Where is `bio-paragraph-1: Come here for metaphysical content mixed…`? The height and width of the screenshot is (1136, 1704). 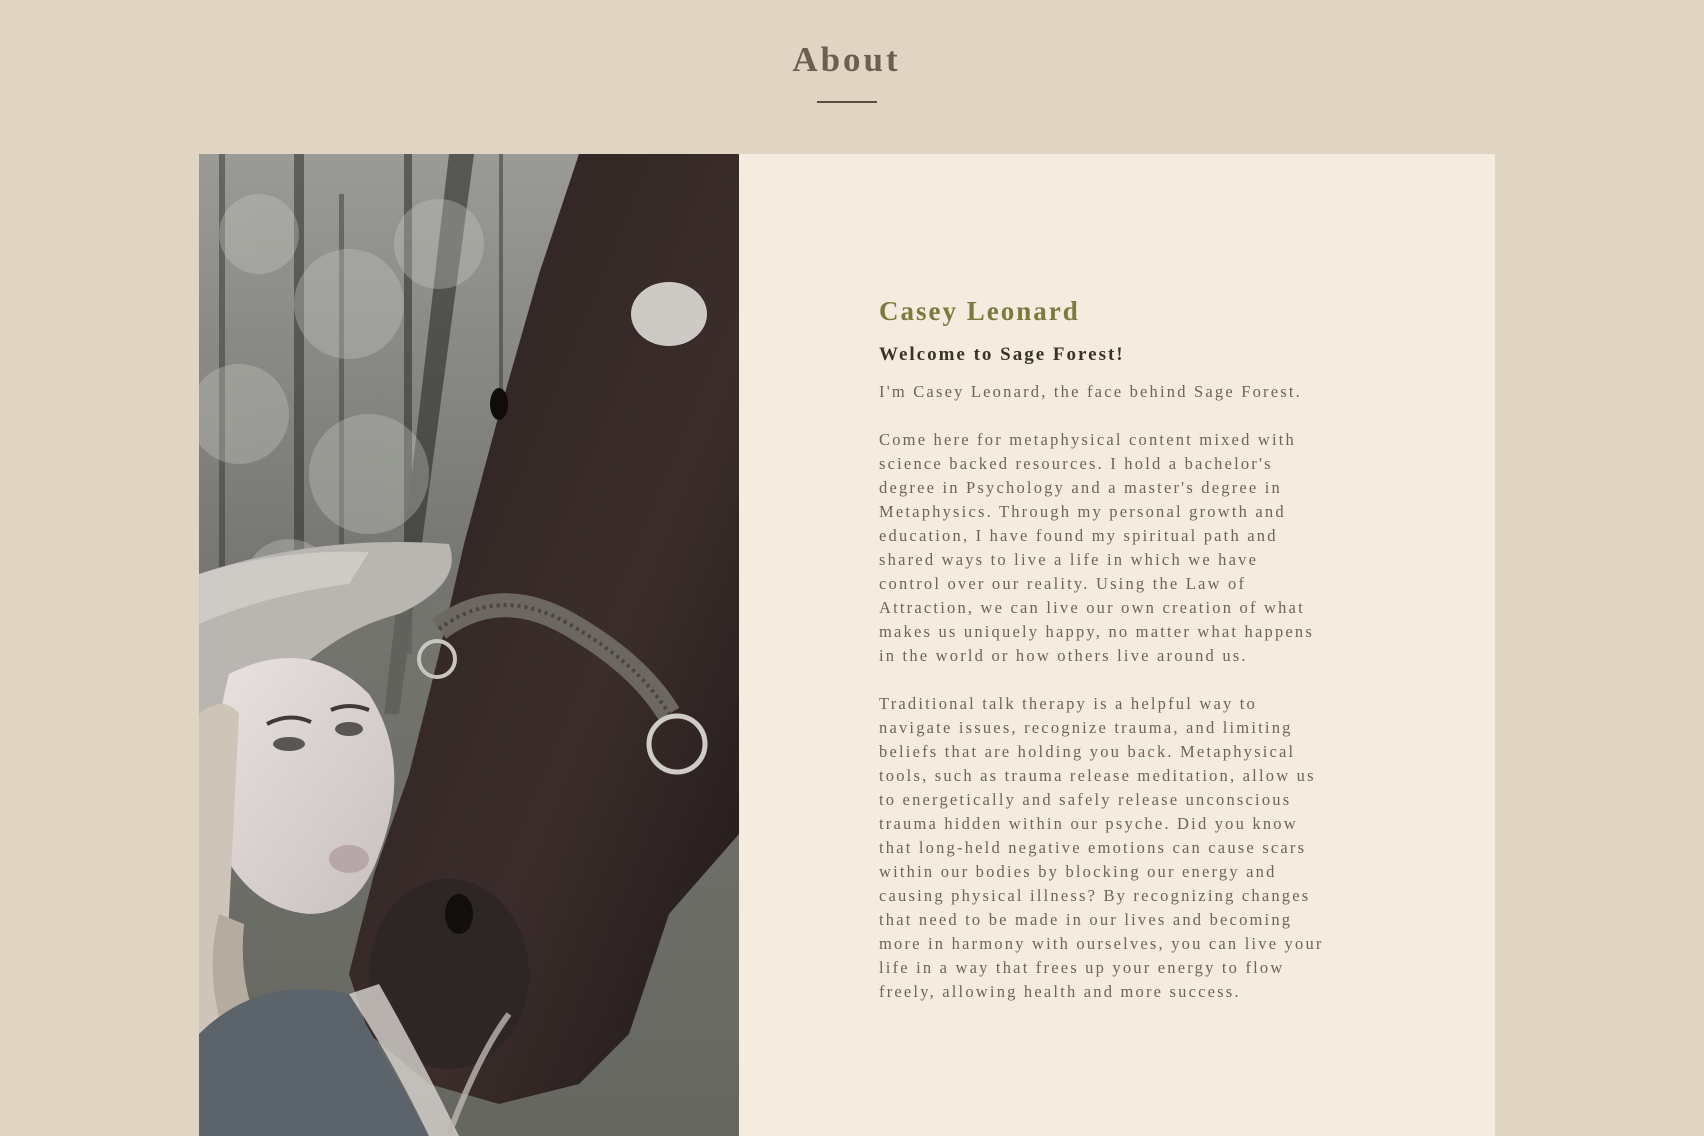
bio-paragraph-1: Come here for metaphysical content mixed… is located at coordinates (1097, 547).